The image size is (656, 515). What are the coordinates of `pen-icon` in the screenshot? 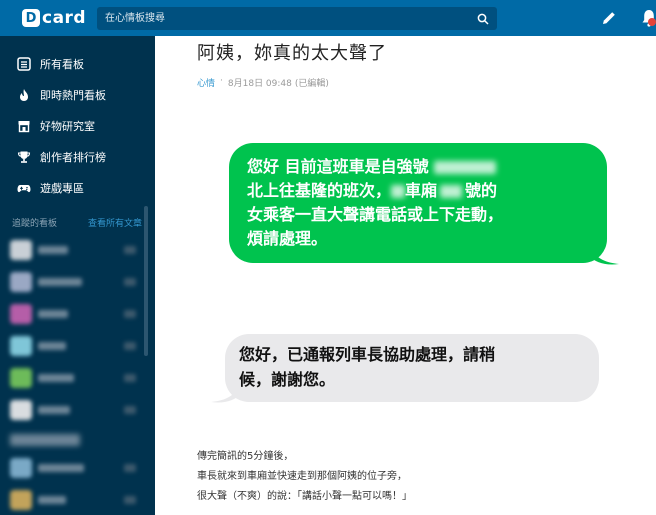 It's located at (609, 18).